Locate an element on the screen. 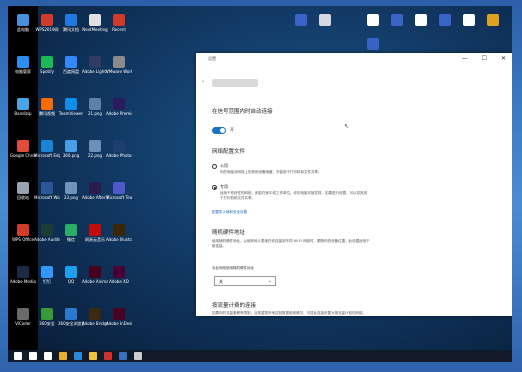 This screenshot has height=372, width=522. desktop-icon: 360安全浏览器 is located at coordinates (71, 323).